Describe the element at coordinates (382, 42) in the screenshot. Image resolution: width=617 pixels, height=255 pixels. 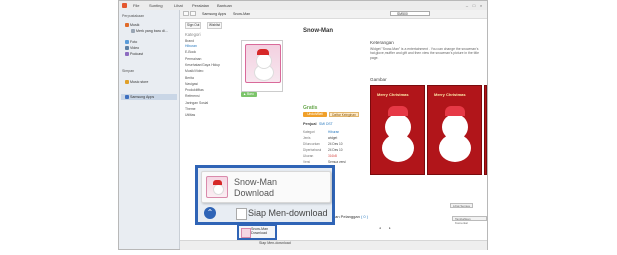
I see `description-title: Keterangan` at that location.